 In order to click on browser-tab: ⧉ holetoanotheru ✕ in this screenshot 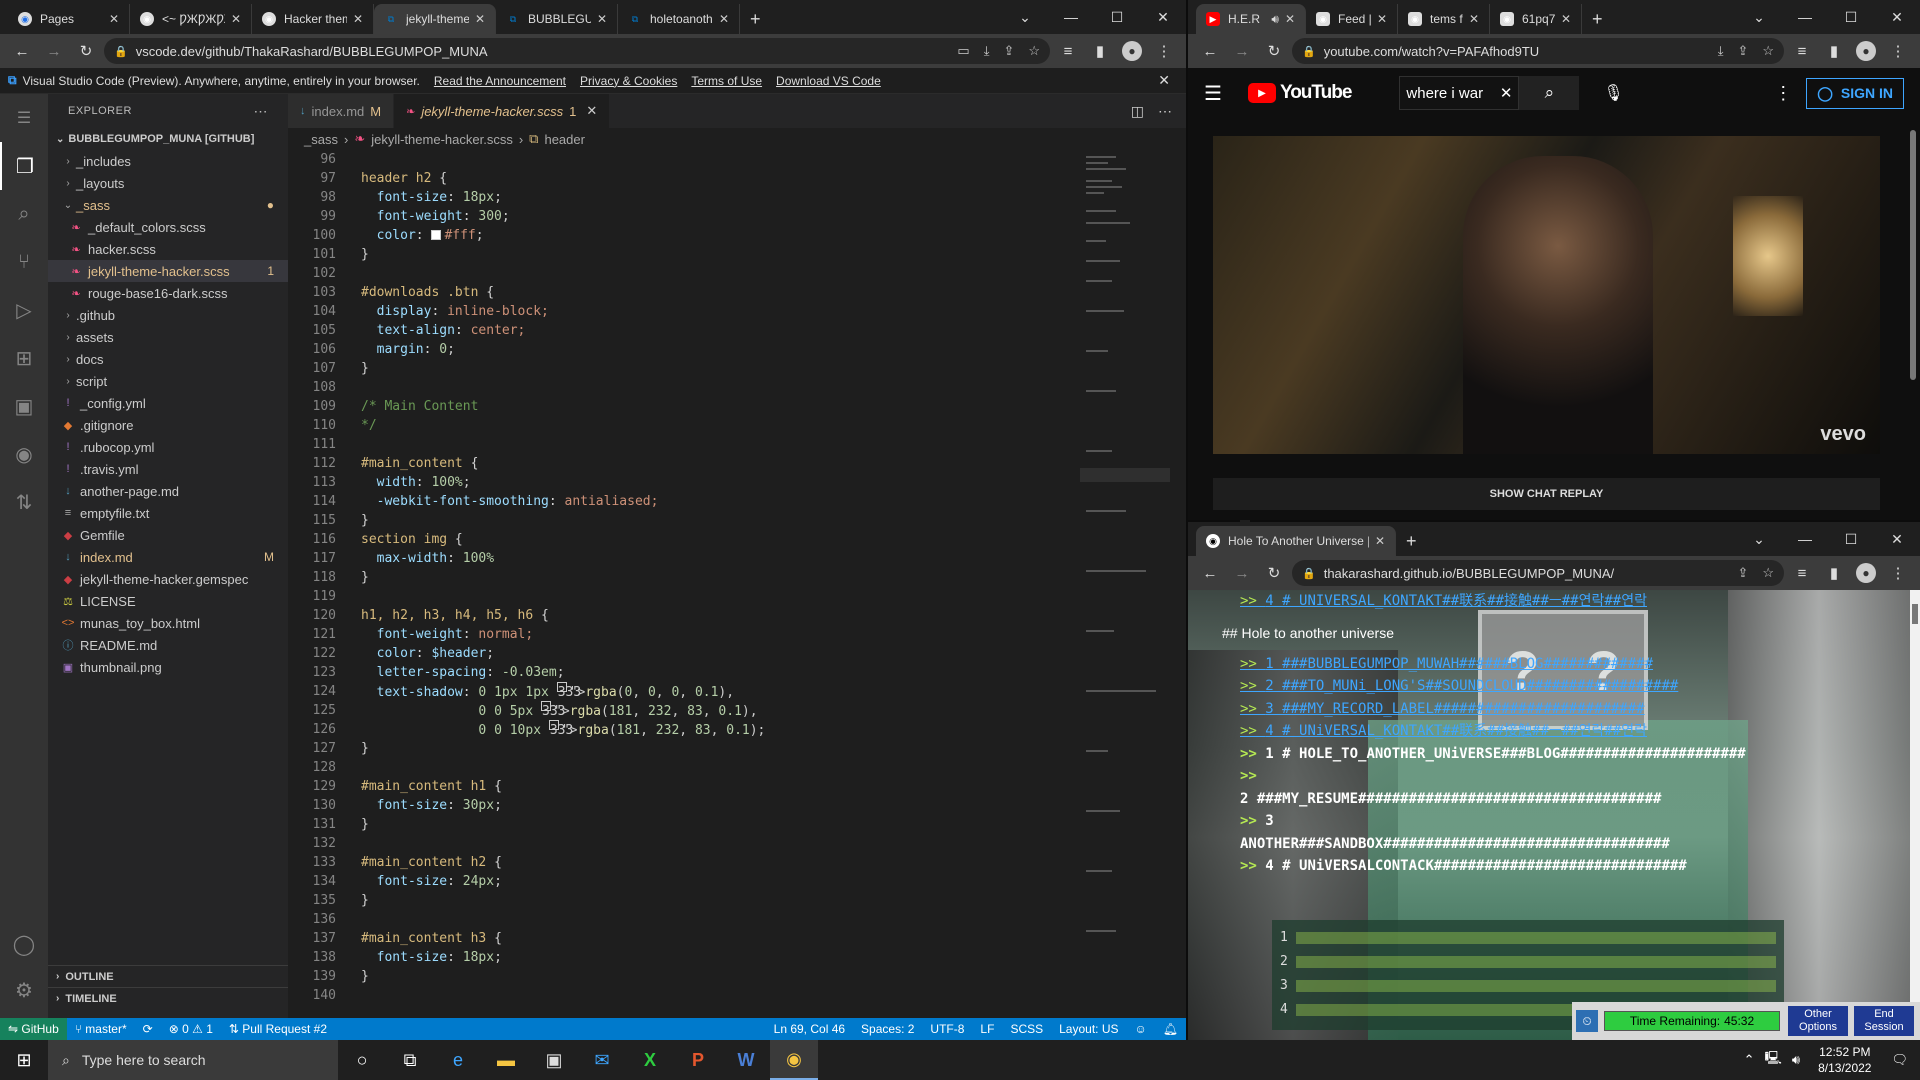, I will do `click(679, 19)`.